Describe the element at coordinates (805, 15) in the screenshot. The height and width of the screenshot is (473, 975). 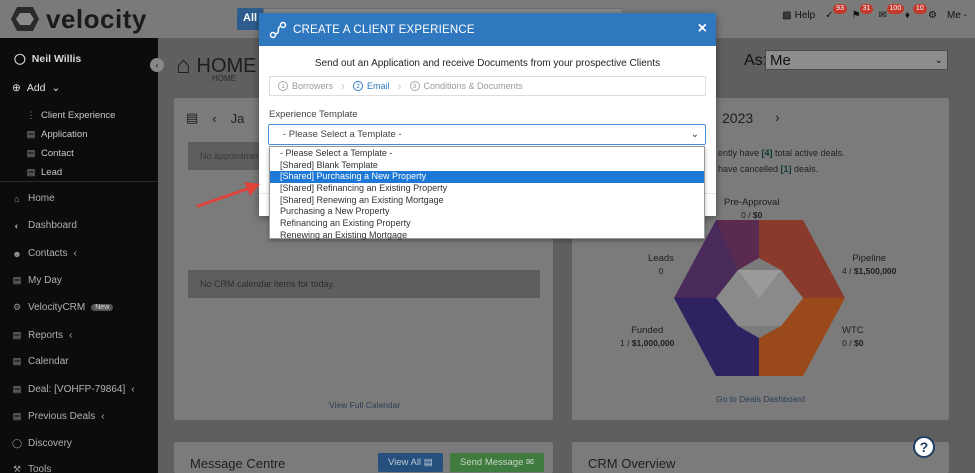
I see `help-label: Help` at that location.